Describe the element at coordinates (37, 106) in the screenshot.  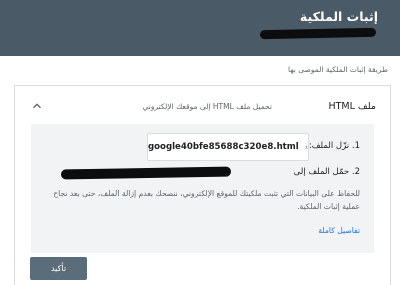
I see `chevron-up-icon` at that location.